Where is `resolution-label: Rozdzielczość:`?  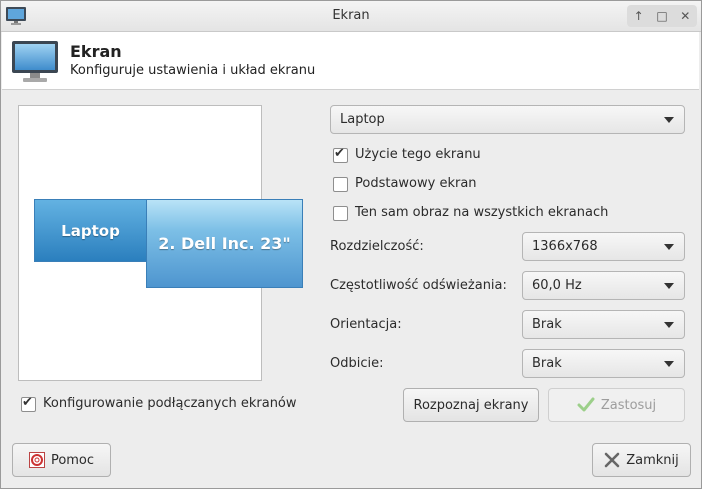
resolution-label: Rozdzielczość: is located at coordinates (377, 246).